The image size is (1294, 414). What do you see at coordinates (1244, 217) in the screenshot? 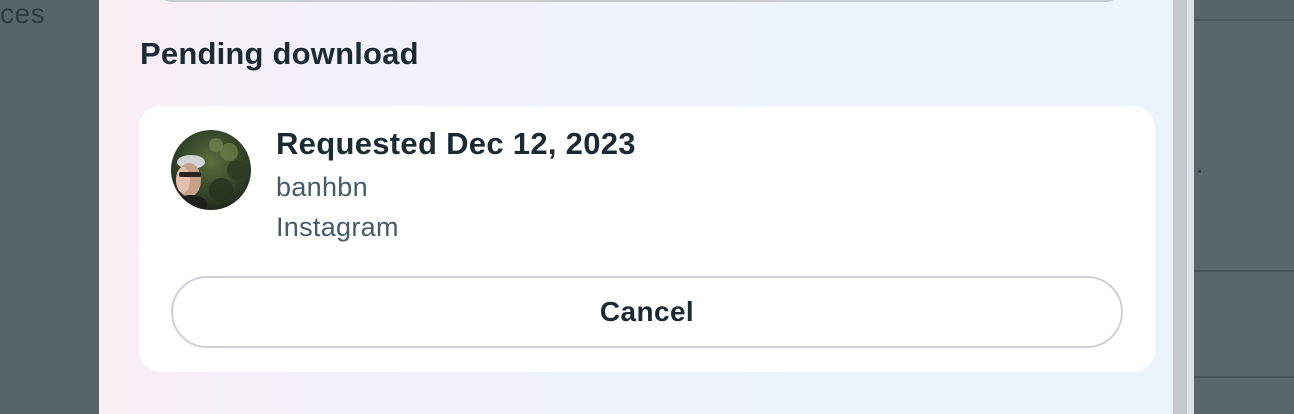
I see `background-right-panel` at bounding box center [1244, 217].